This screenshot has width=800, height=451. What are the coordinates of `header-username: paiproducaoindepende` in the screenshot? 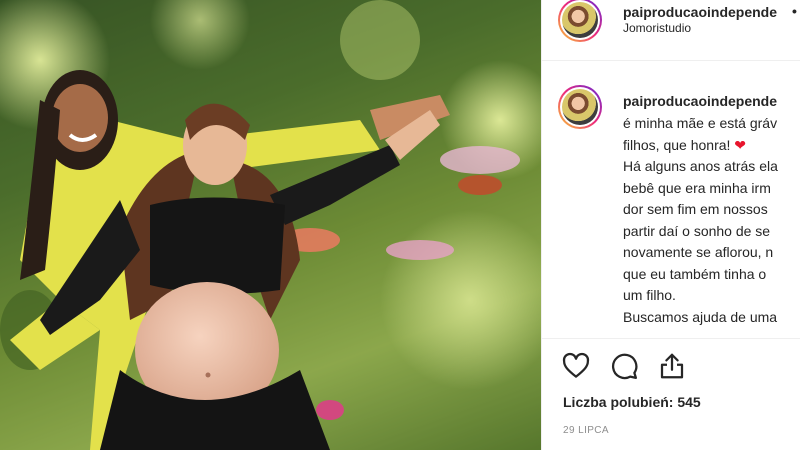 It's located at (700, 12).